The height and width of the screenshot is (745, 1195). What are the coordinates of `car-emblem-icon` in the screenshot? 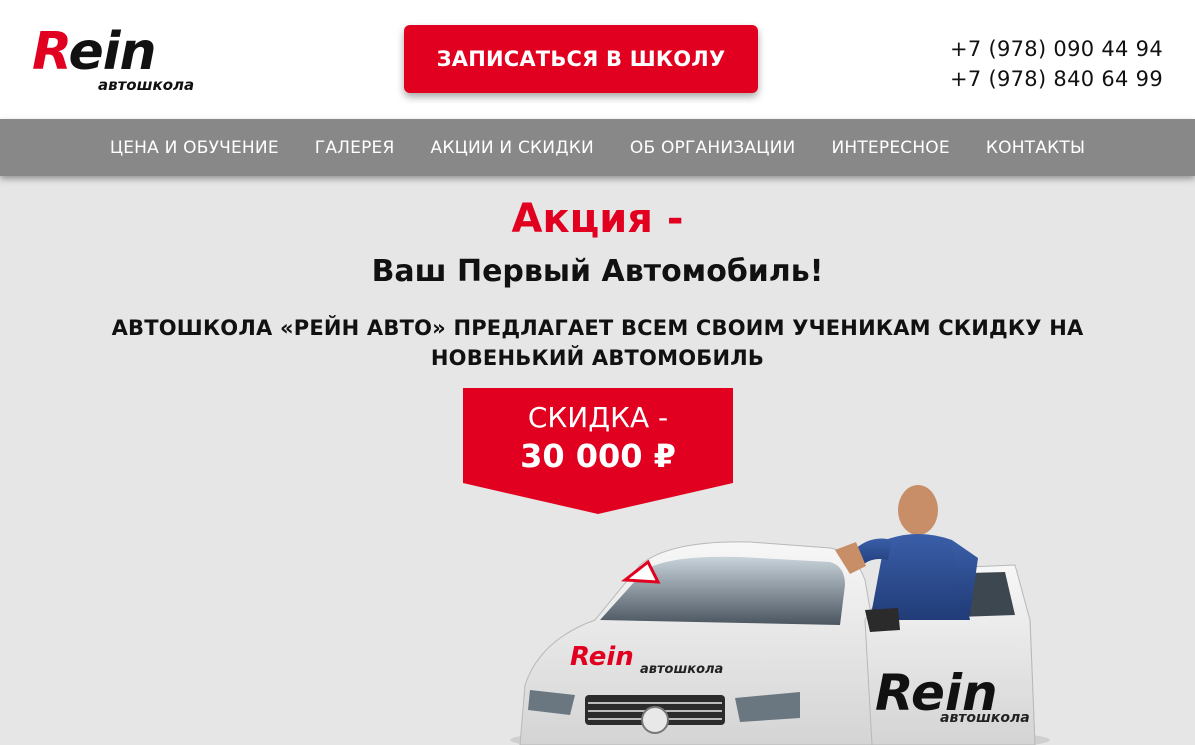 It's located at (655, 720).